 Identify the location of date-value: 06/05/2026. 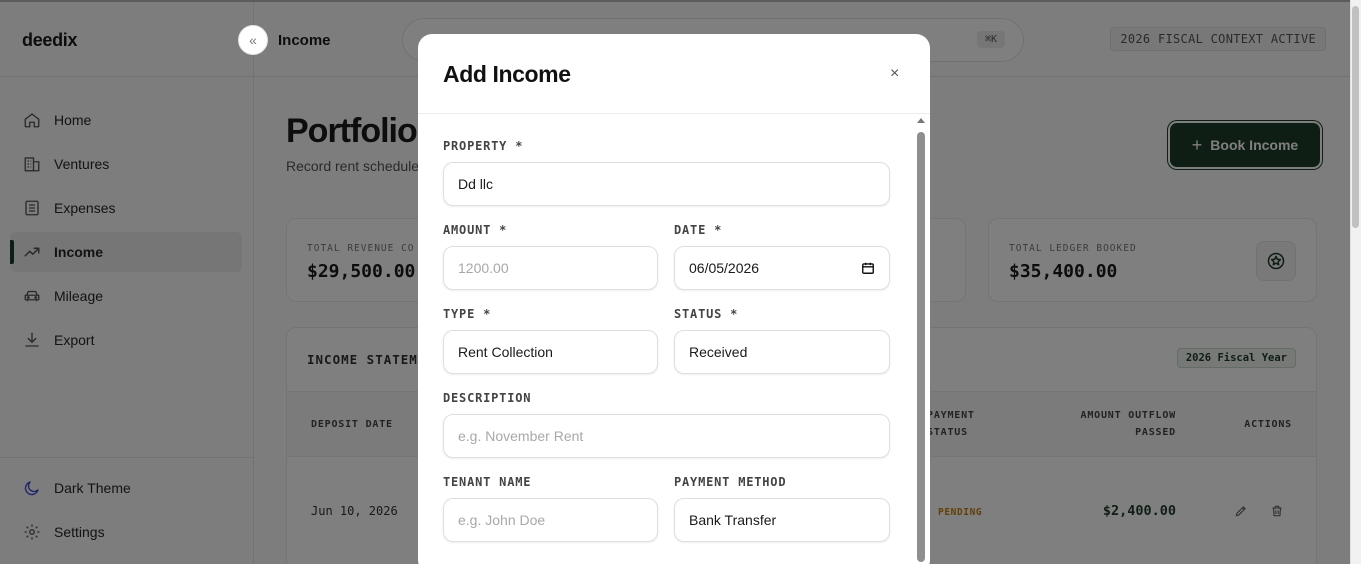
(724, 268).